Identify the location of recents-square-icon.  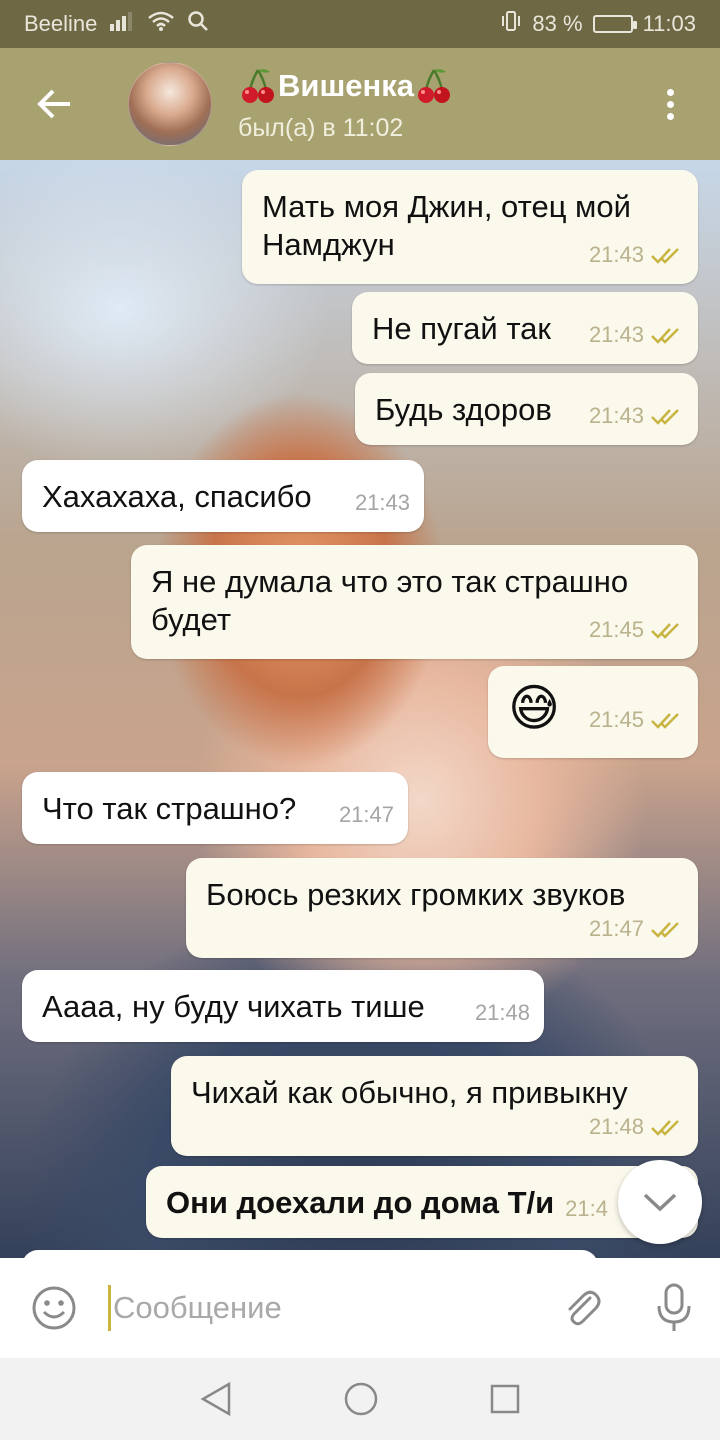
(505, 1399).